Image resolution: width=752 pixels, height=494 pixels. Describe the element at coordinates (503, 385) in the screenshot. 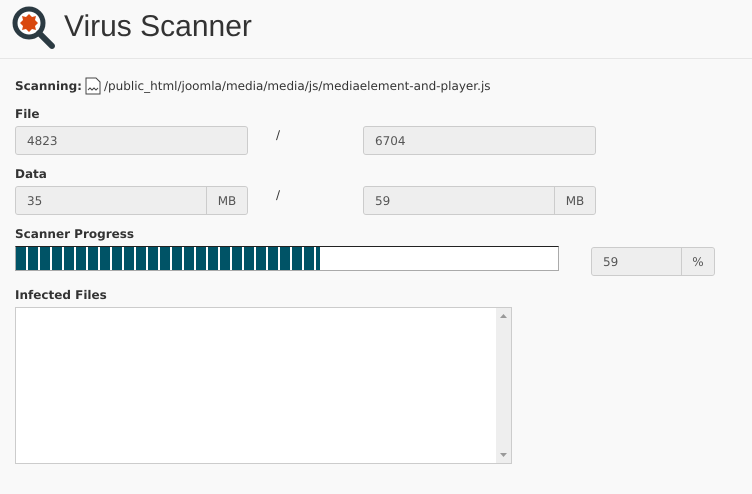

I see `scrollbar` at that location.